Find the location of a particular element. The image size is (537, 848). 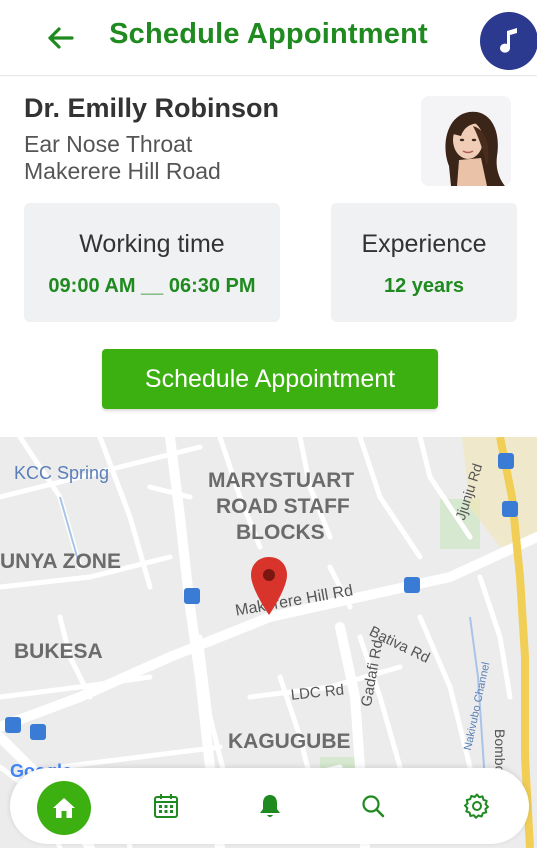

map-label-unya-zone: UNYA ZONE is located at coordinates (60, 561).